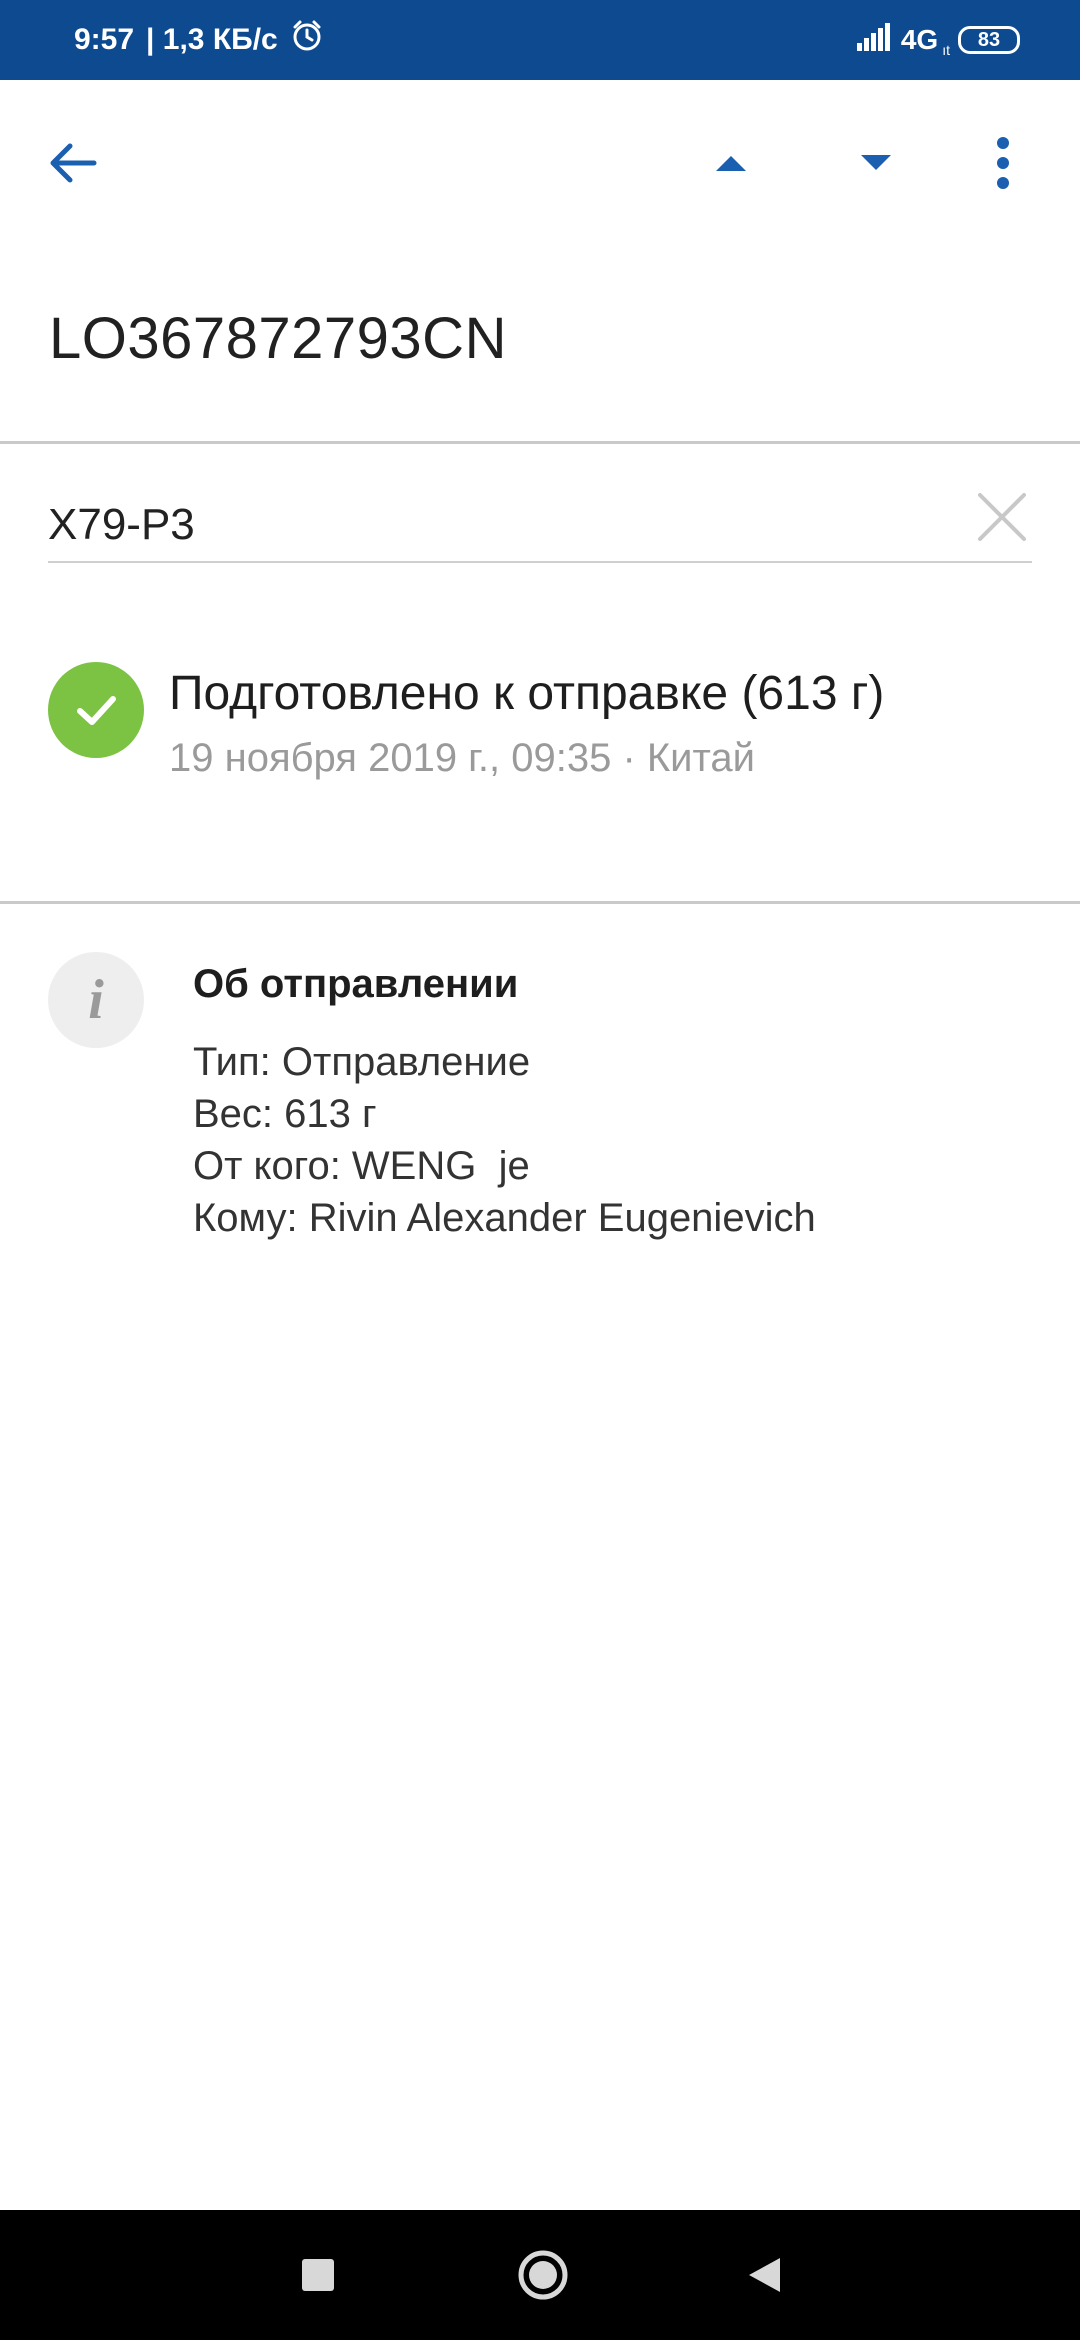 This screenshot has height=2340, width=1080. Describe the element at coordinates (540, 442) in the screenshot. I see `header-divider` at that location.